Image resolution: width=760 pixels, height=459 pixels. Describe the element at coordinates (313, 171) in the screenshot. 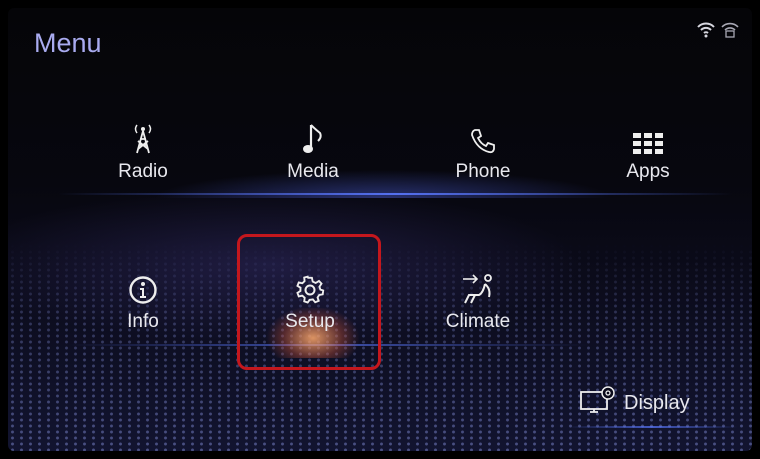

I see `media-label: Media` at that location.